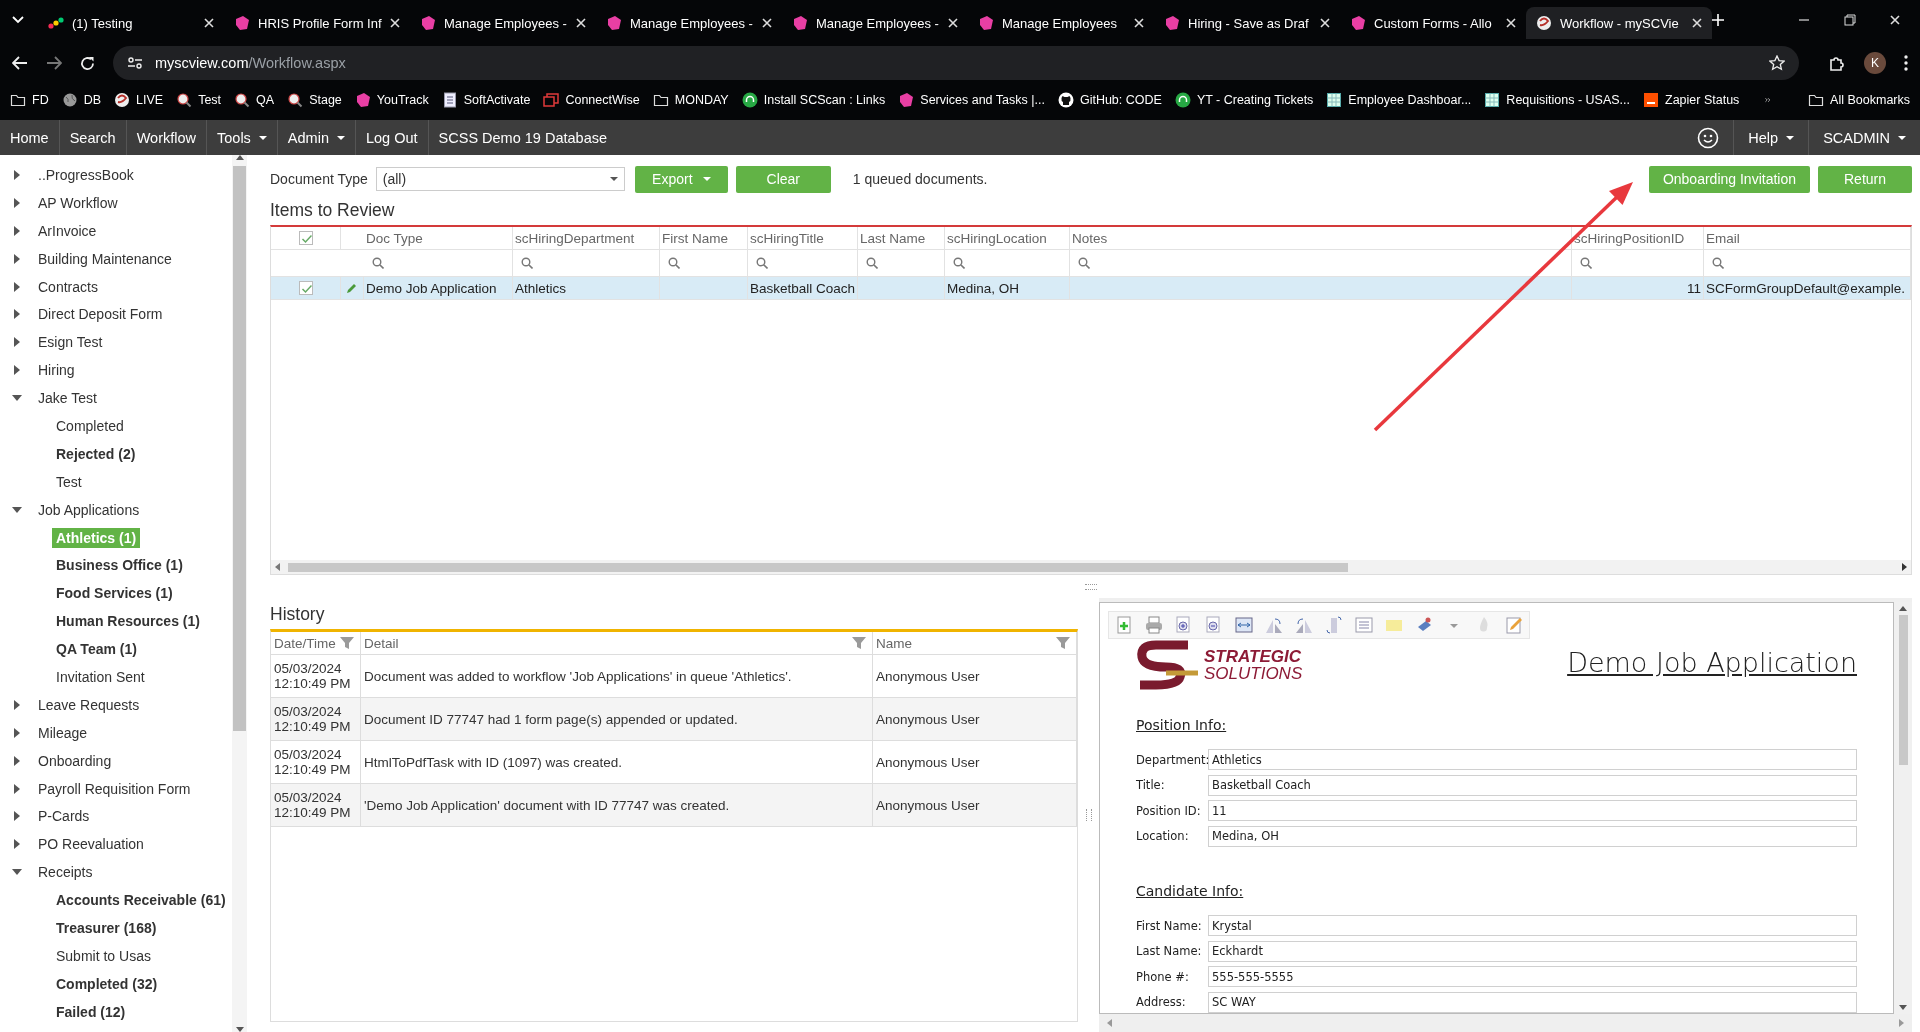 This screenshot has width=1920, height=1032. I want to click on tree-item: PO Reevaluation, so click(91, 844).